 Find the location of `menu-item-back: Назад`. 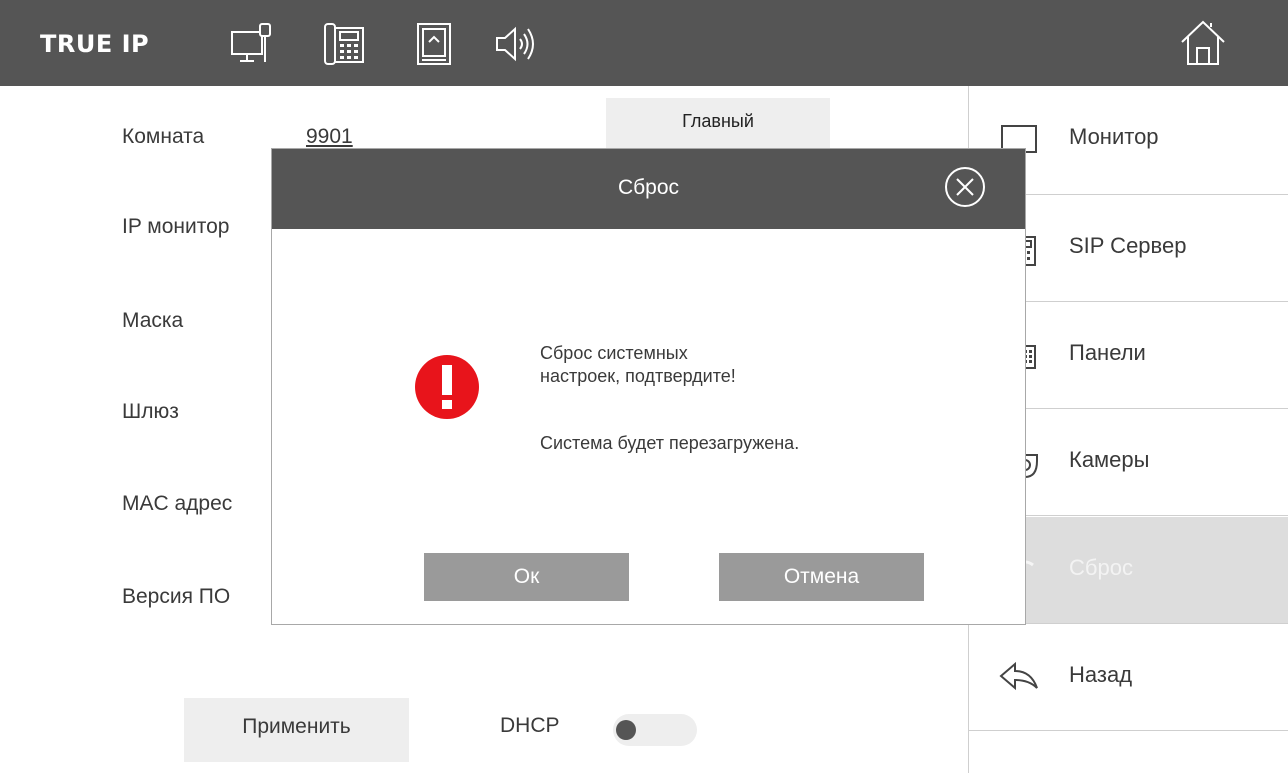

menu-item-back: Назад is located at coordinates (1128, 677).